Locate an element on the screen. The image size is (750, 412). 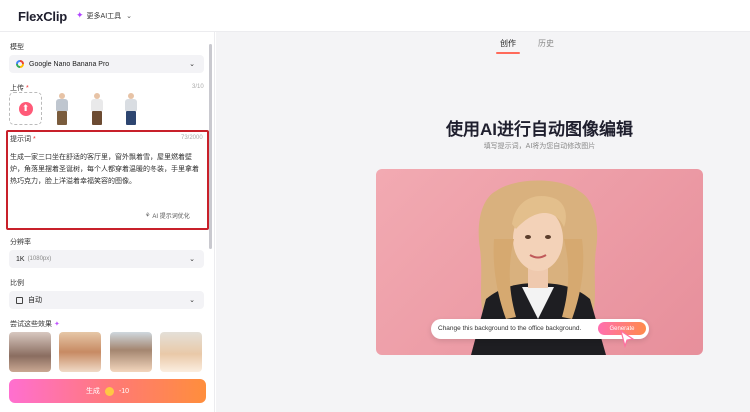
prompt-label: 提示词 * is located at coordinates (23, 139).